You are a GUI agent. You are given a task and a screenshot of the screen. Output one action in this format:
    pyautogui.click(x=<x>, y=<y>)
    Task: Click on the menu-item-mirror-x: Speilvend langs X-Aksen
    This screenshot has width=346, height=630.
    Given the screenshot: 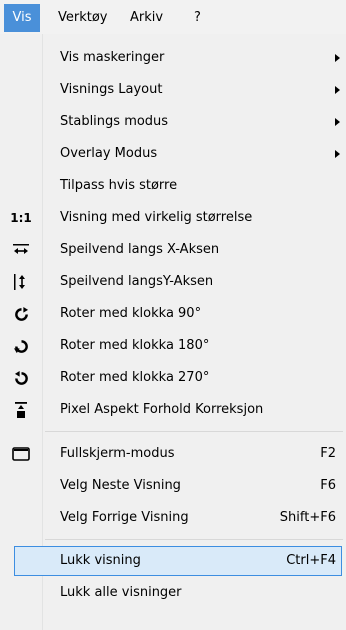 What is the action you would take?
    pyautogui.click(x=173, y=250)
    